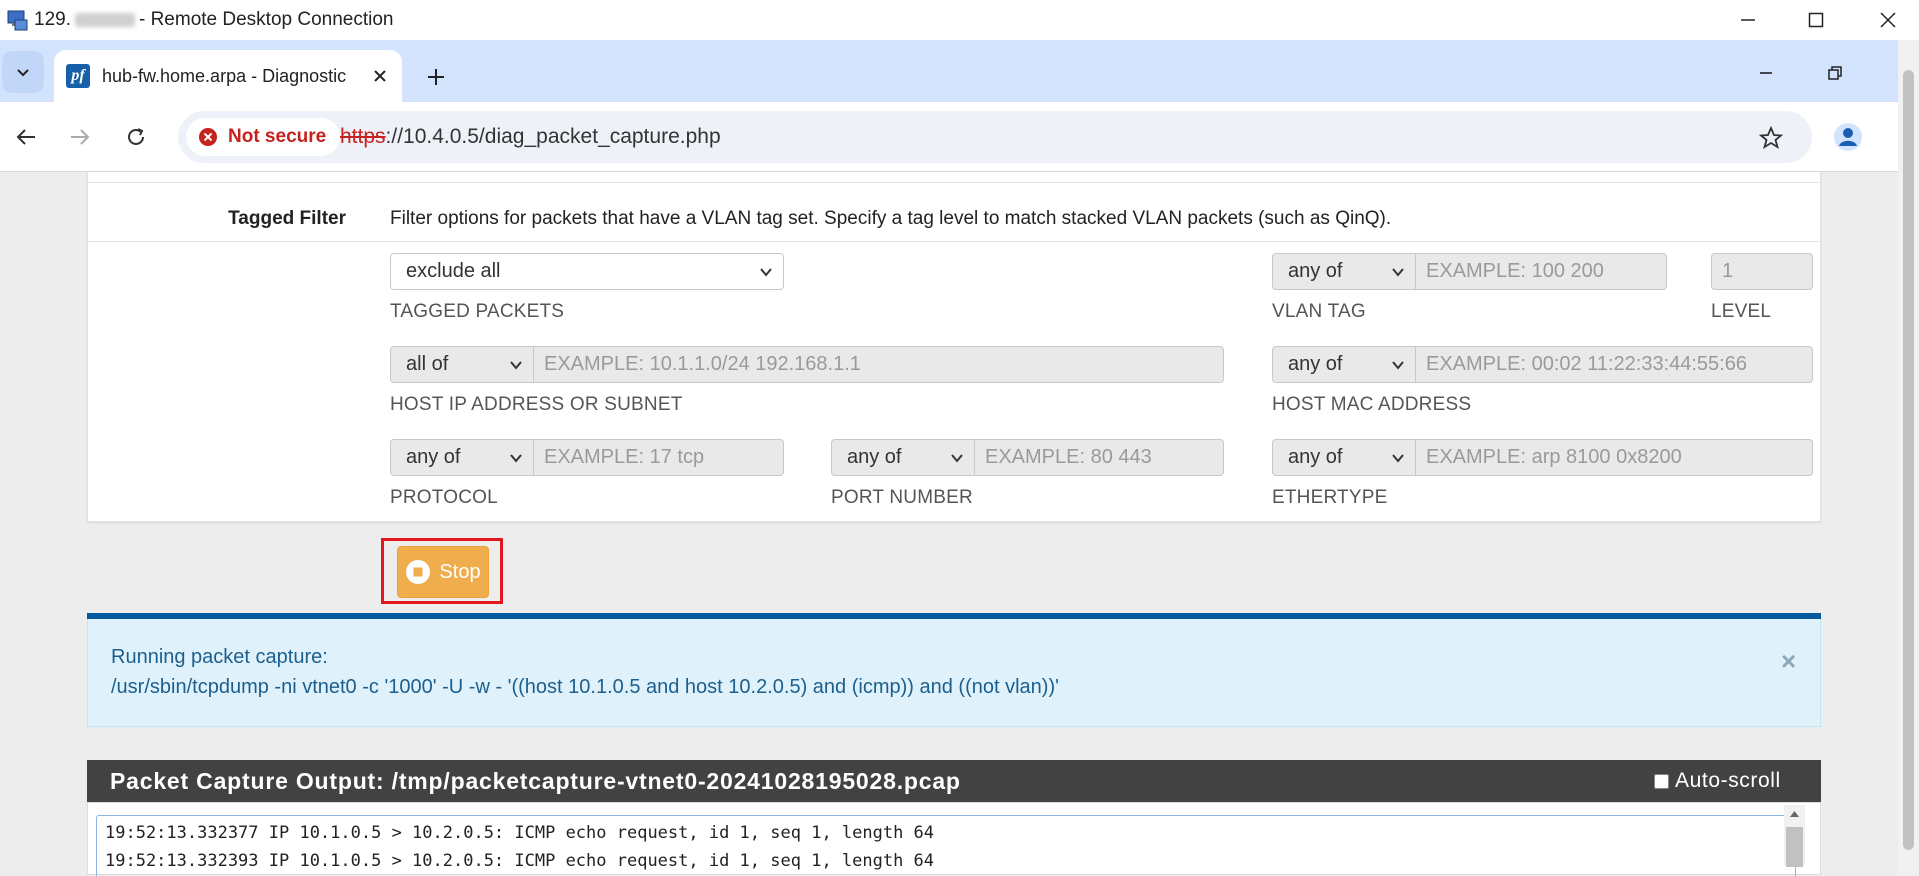 This screenshot has height=876, width=1919. Describe the element at coordinates (224, 76) in the screenshot. I see `tab-title: hub-fw.home.arpa - Diagnostic` at that location.